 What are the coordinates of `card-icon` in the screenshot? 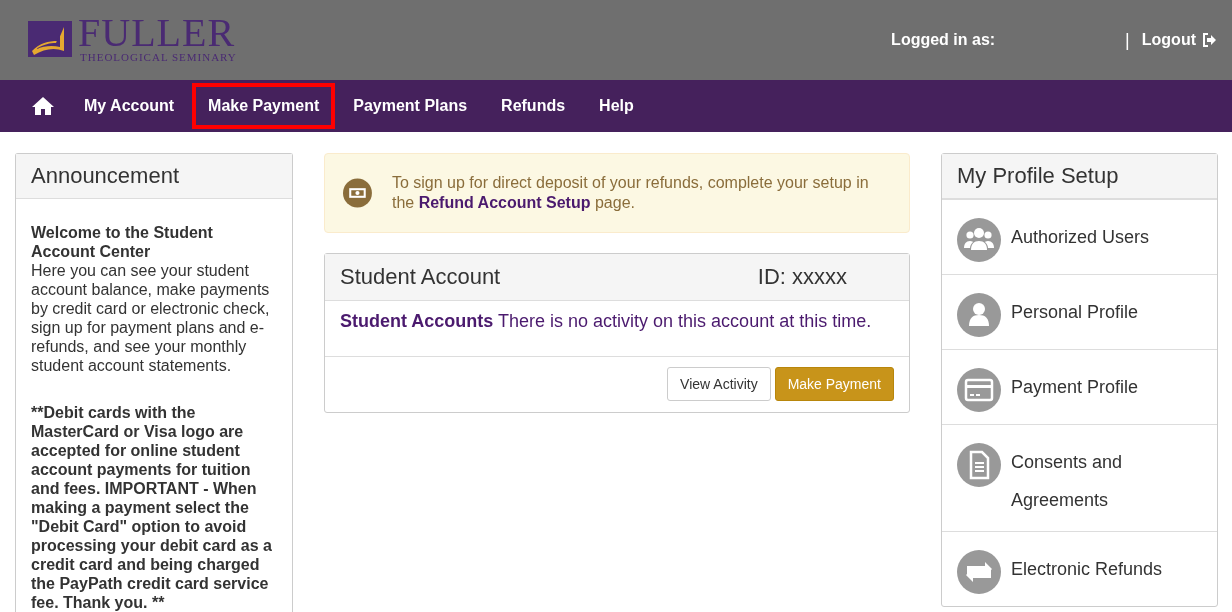 It's located at (979, 390).